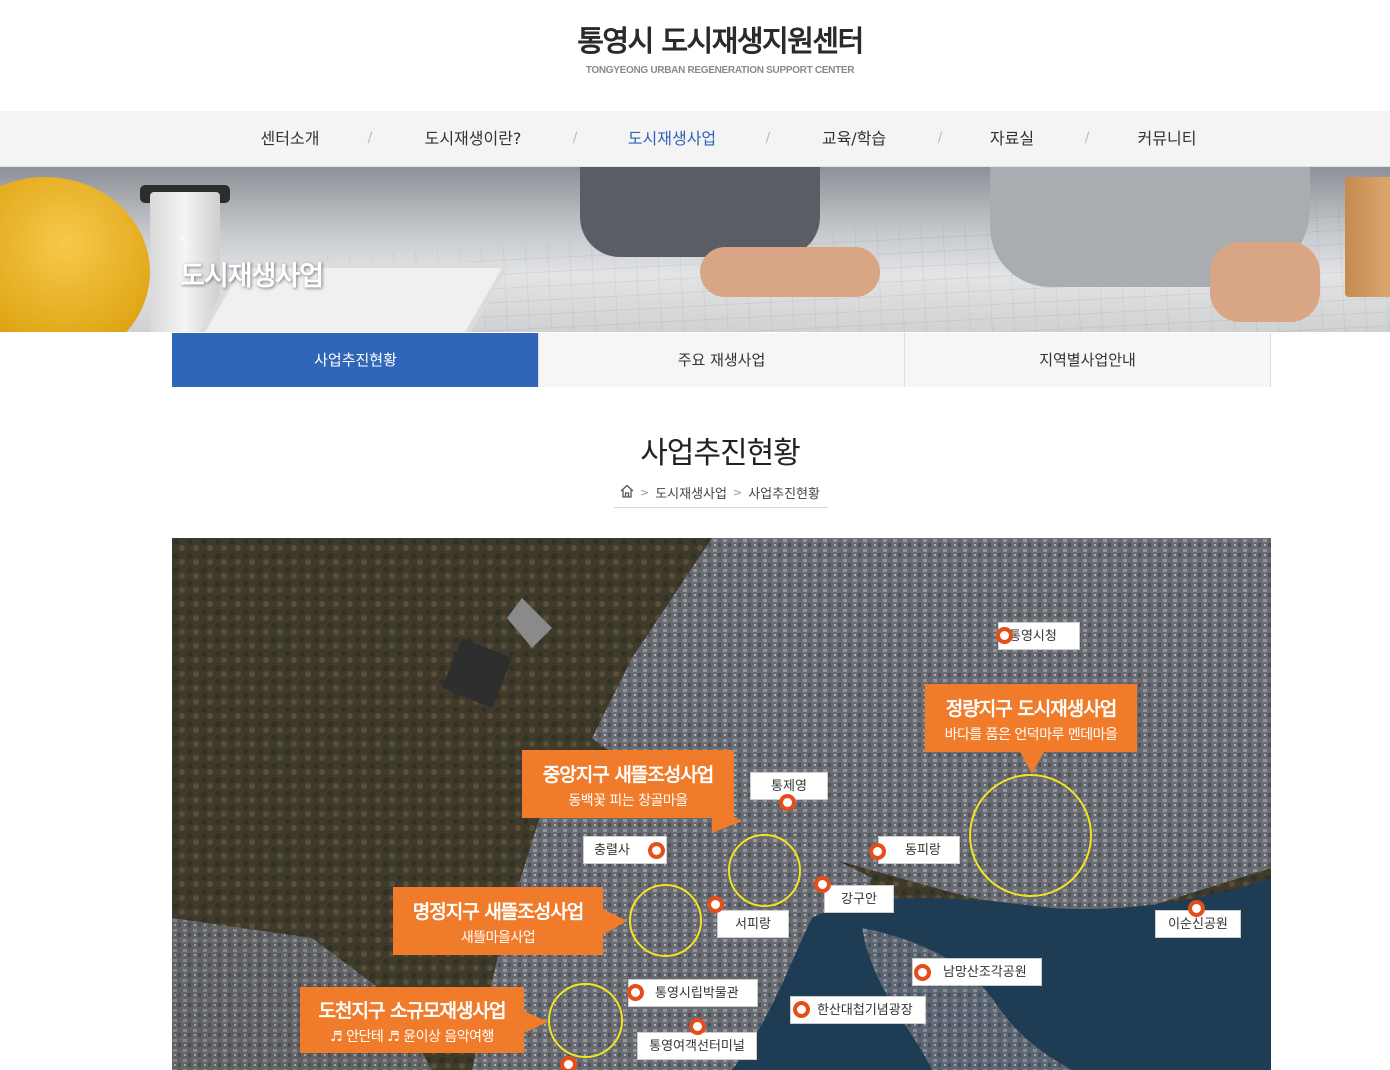  What do you see at coordinates (1087, 360) in the screenshot?
I see `tab-regional-projects: 지역별사업안내` at bounding box center [1087, 360].